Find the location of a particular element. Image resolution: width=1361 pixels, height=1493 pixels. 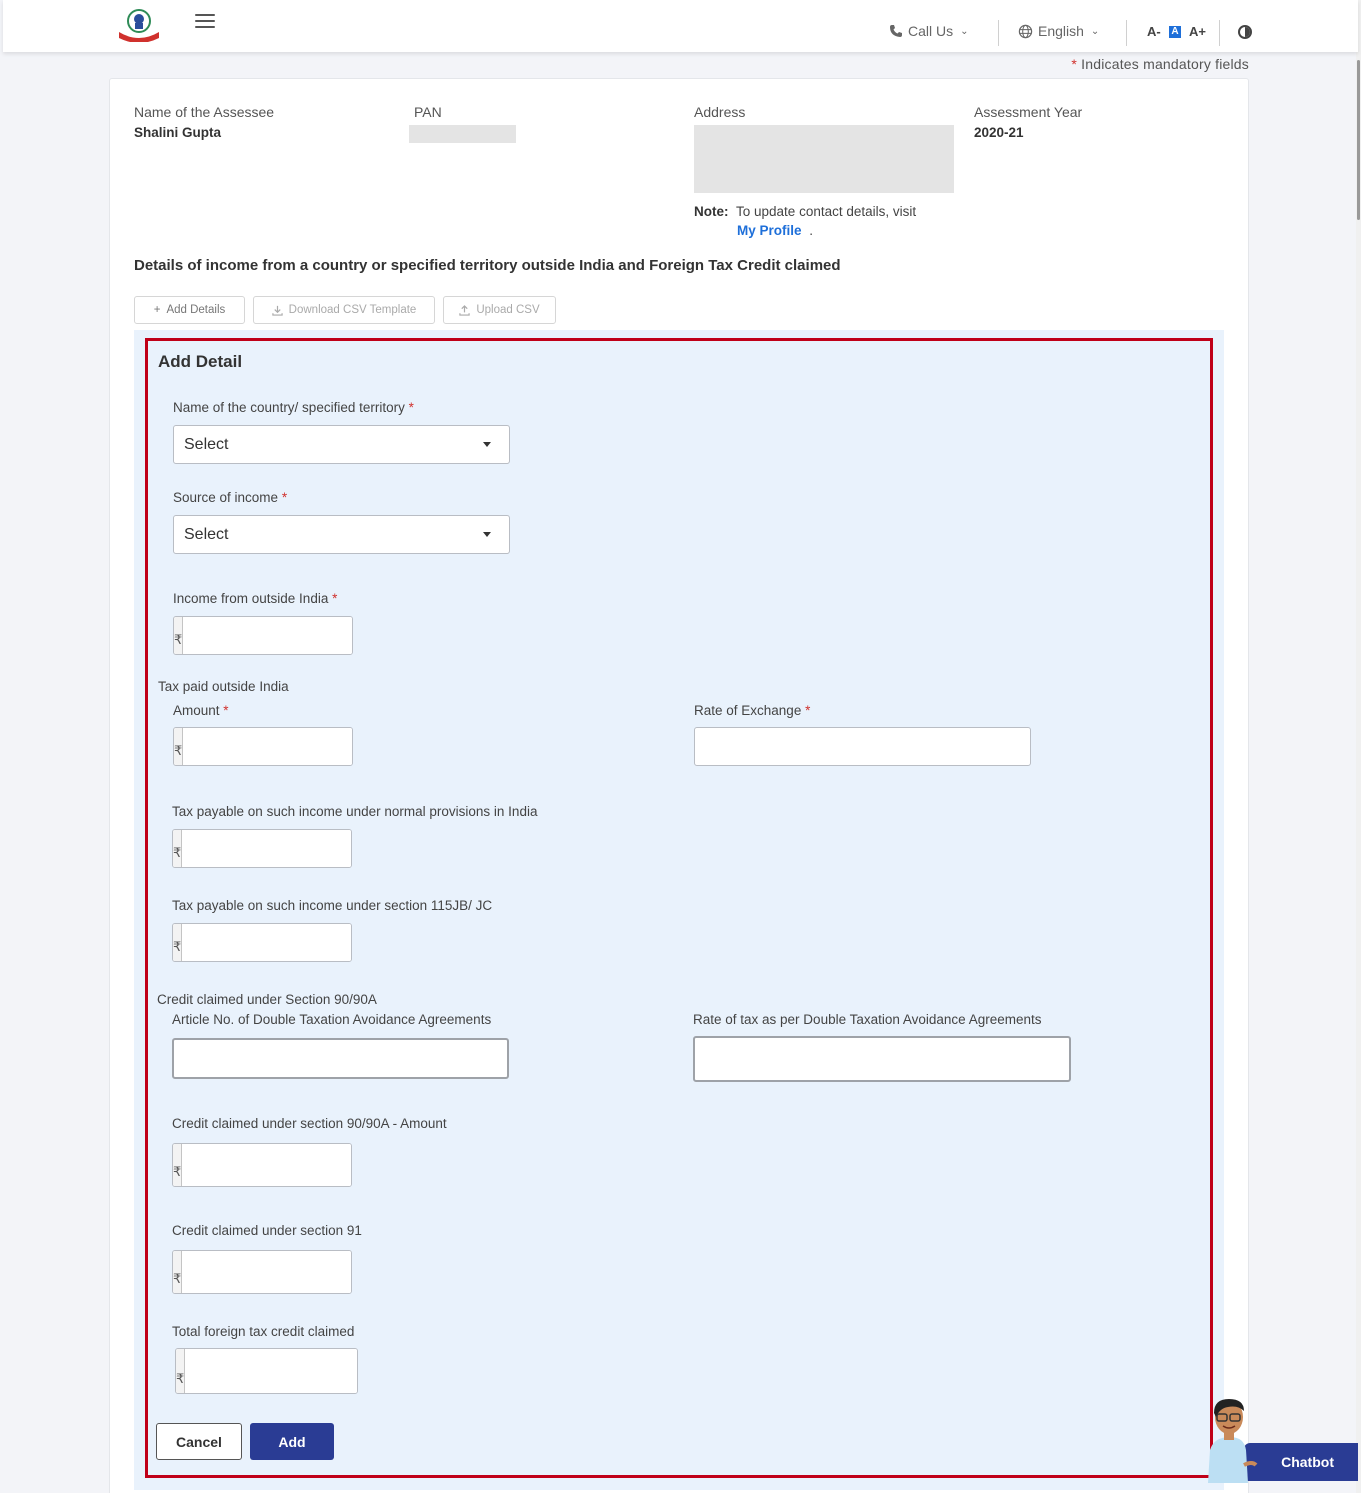

chatbot-button: Chatbot is located at coordinates (1301, 1462).